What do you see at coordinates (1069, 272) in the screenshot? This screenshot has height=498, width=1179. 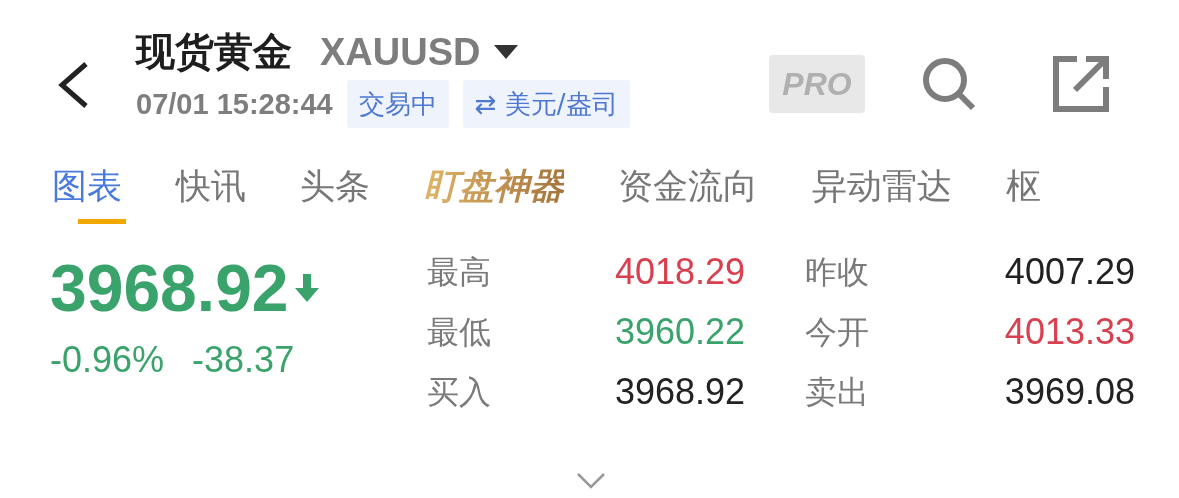 I see `stat-value: 4007.29` at bounding box center [1069, 272].